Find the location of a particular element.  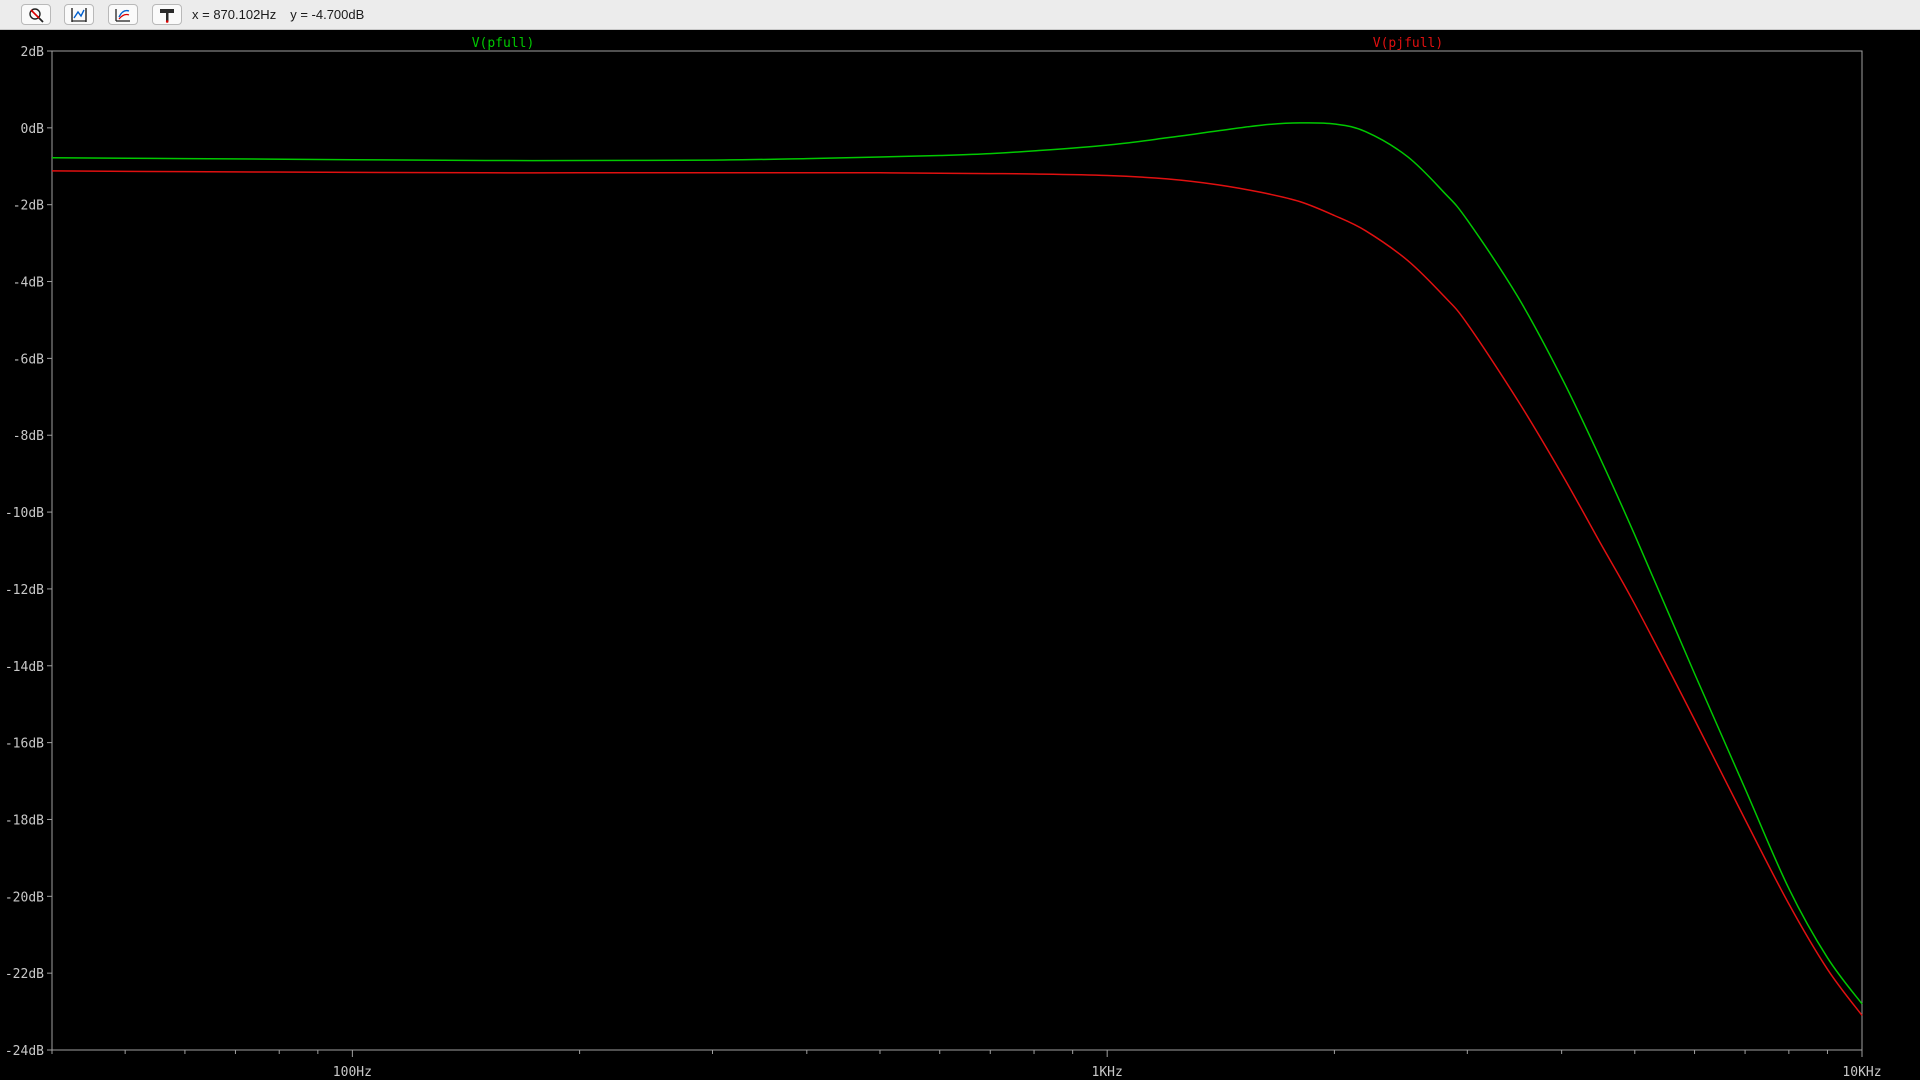

y-tick-label: -24dB is located at coordinates (24, 1051).